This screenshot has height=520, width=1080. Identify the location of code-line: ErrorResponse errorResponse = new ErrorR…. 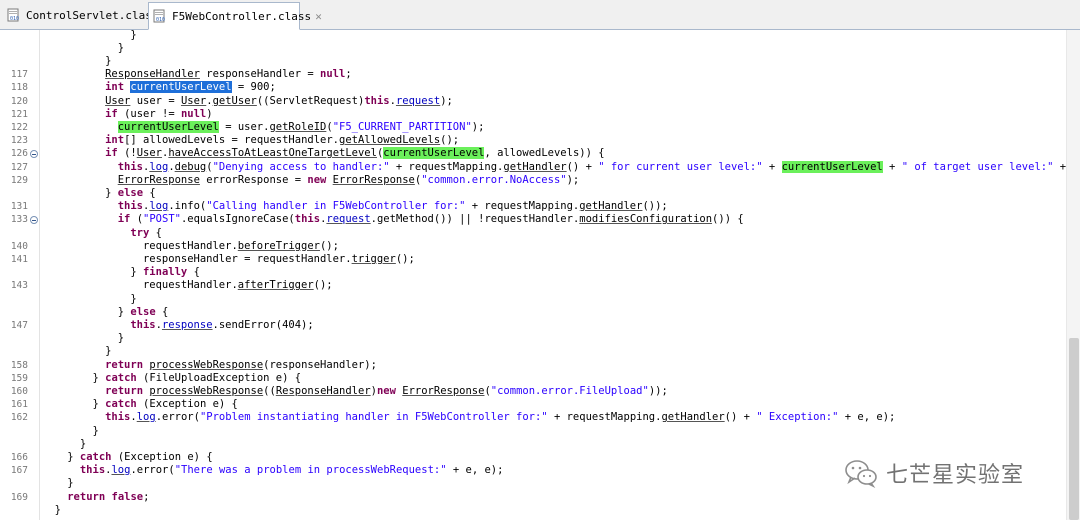
(349, 180).